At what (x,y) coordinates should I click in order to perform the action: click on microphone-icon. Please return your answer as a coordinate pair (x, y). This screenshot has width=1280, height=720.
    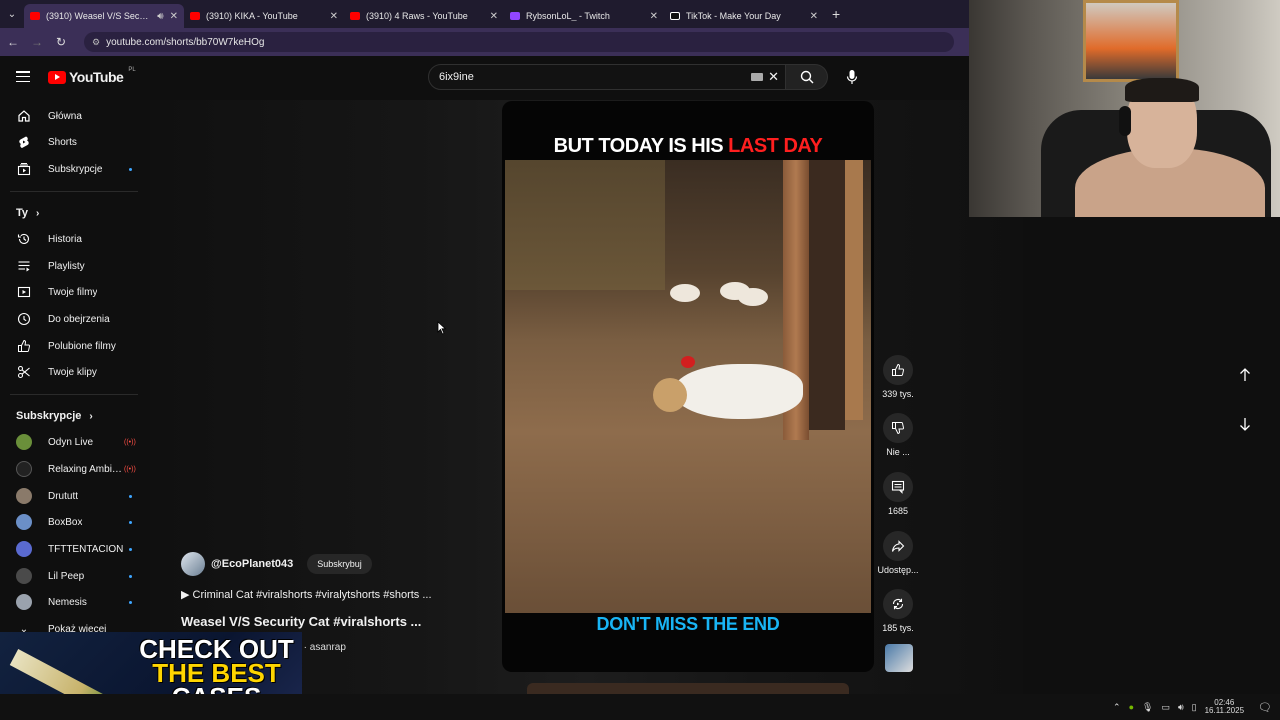
    Looking at the image, I should click on (852, 77).